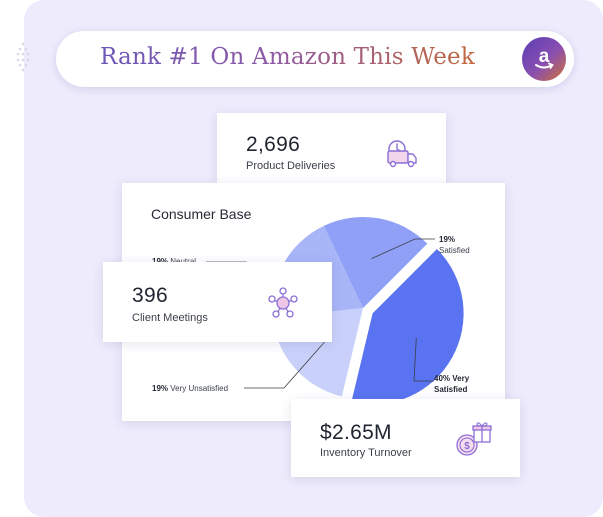  Describe the element at coordinates (402, 154) in the screenshot. I see `delivery-truck-icon` at that location.